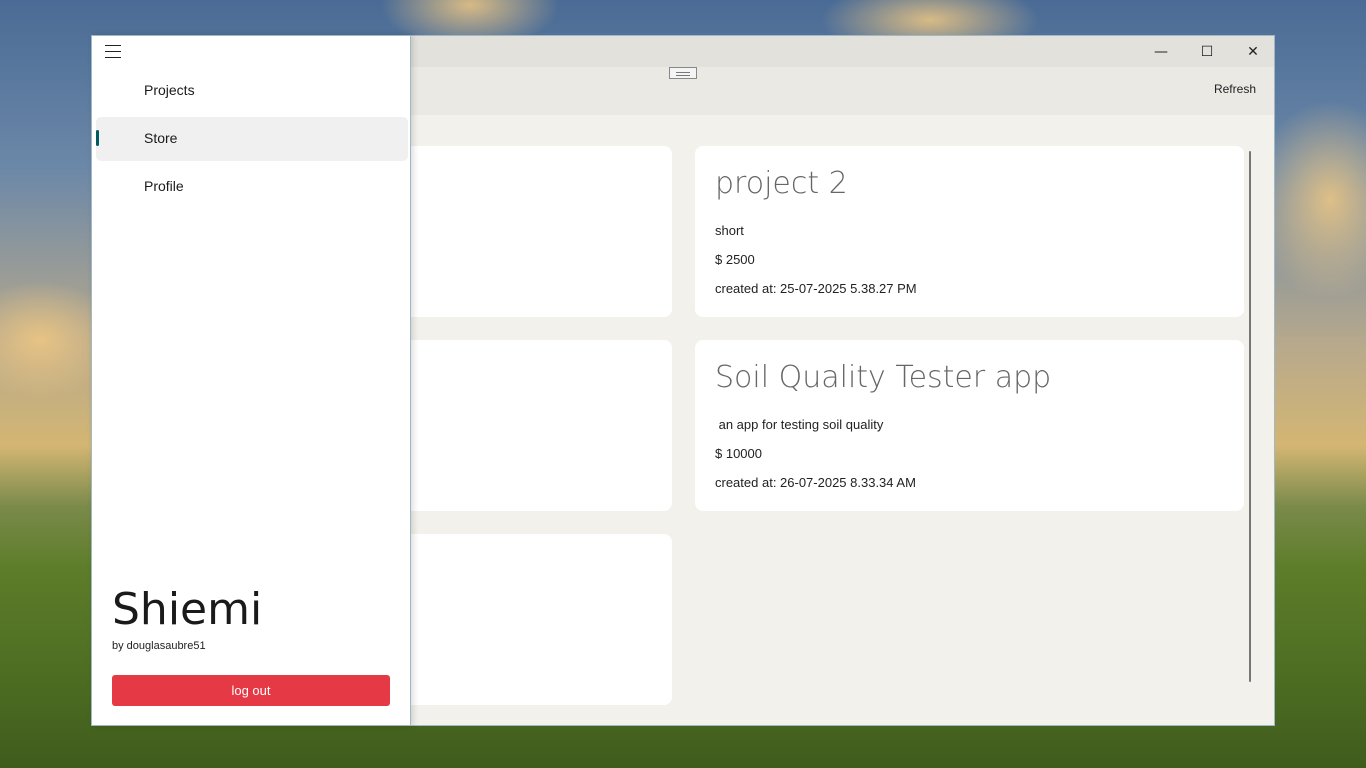 Image resolution: width=1366 pixels, height=768 pixels. I want to click on project-created-at: created at: 25-07-2025 5.38.27 PM, so click(816, 288).